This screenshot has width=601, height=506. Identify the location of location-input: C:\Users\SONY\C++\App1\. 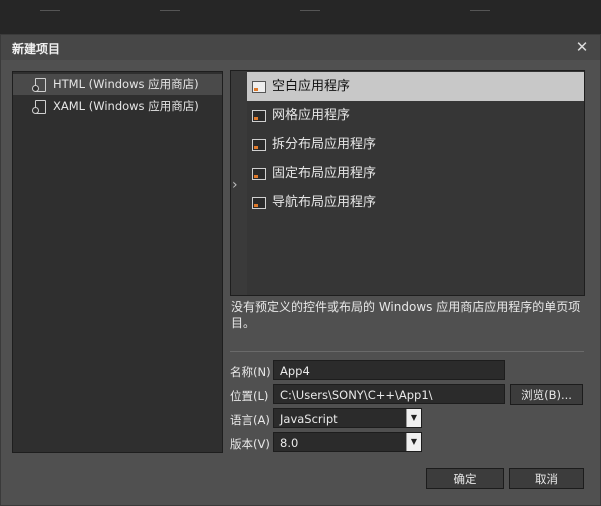
(389, 394).